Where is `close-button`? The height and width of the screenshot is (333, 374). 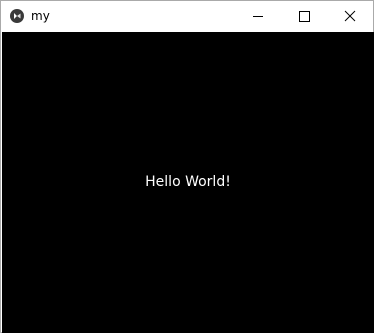 close-button is located at coordinates (350, 16).